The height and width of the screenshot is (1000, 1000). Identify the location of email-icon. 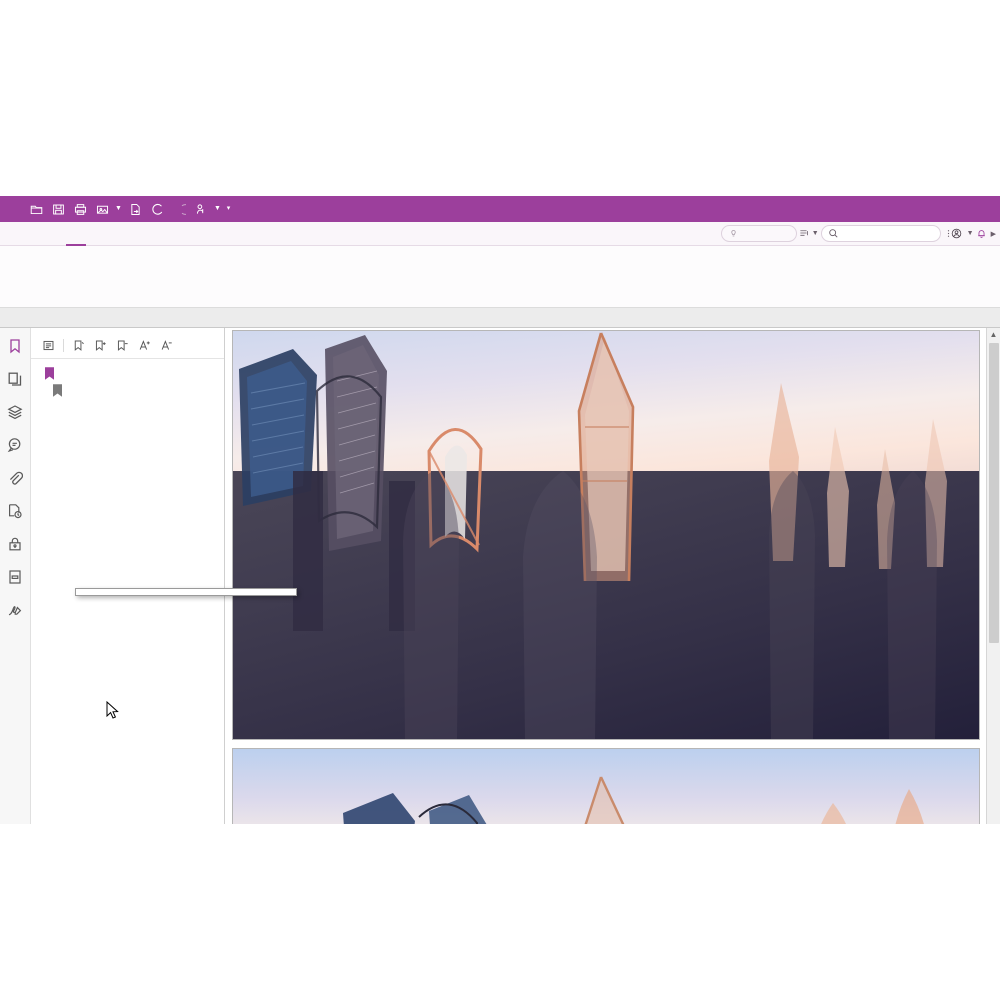
(102, 209).